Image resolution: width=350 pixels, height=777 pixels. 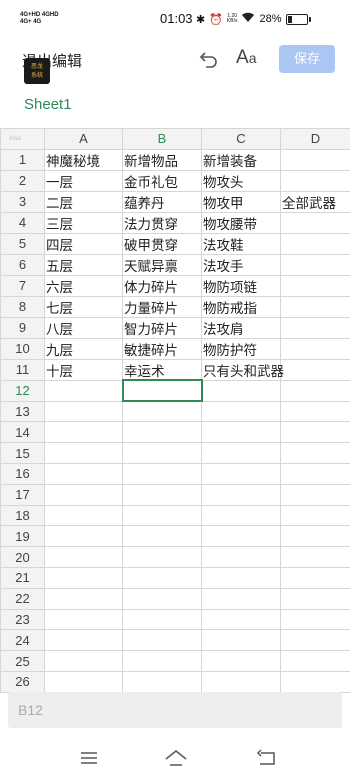 What do you see at coordinates (241, 201) in the screenshot?
I see `cell-c3: 物攻甲` at bounding box center [241, 201].